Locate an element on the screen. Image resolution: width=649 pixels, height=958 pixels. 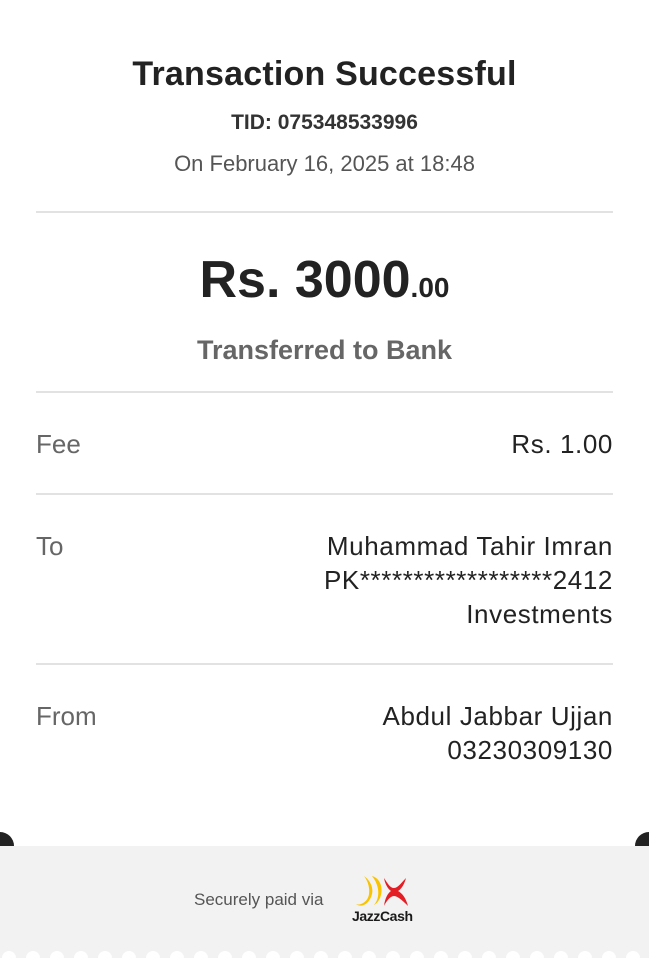
recipient-account: PK******************2412 is located at coordinates (468, 580).